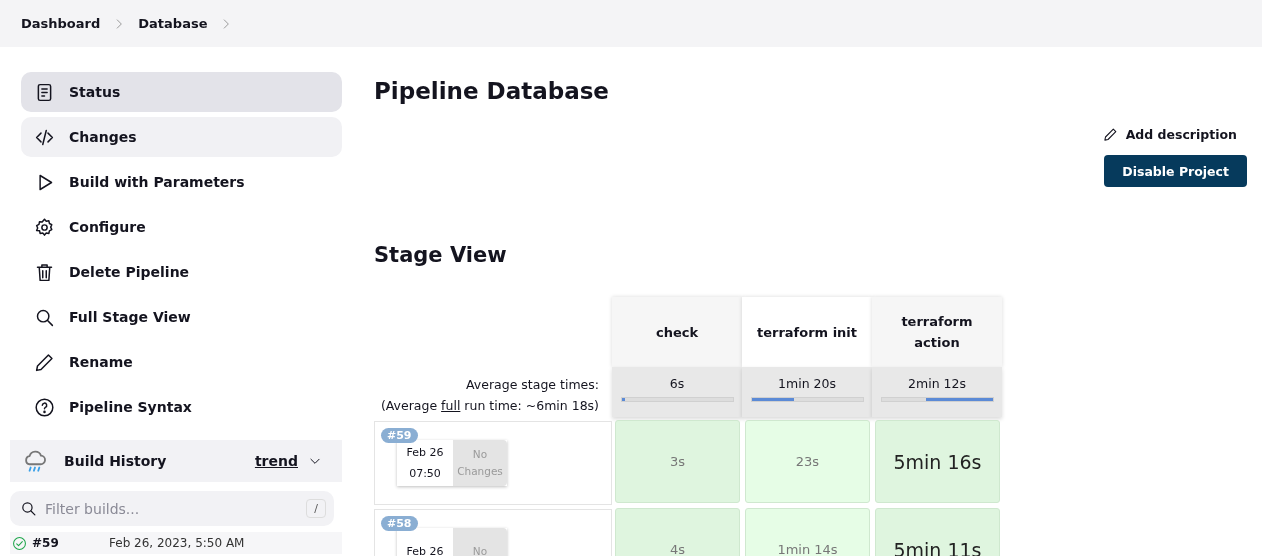 Image resolution: width=1262 pixels, height=556 pixels. I want to click on breadcrumb-link: Dashboard, so click(61, 23).